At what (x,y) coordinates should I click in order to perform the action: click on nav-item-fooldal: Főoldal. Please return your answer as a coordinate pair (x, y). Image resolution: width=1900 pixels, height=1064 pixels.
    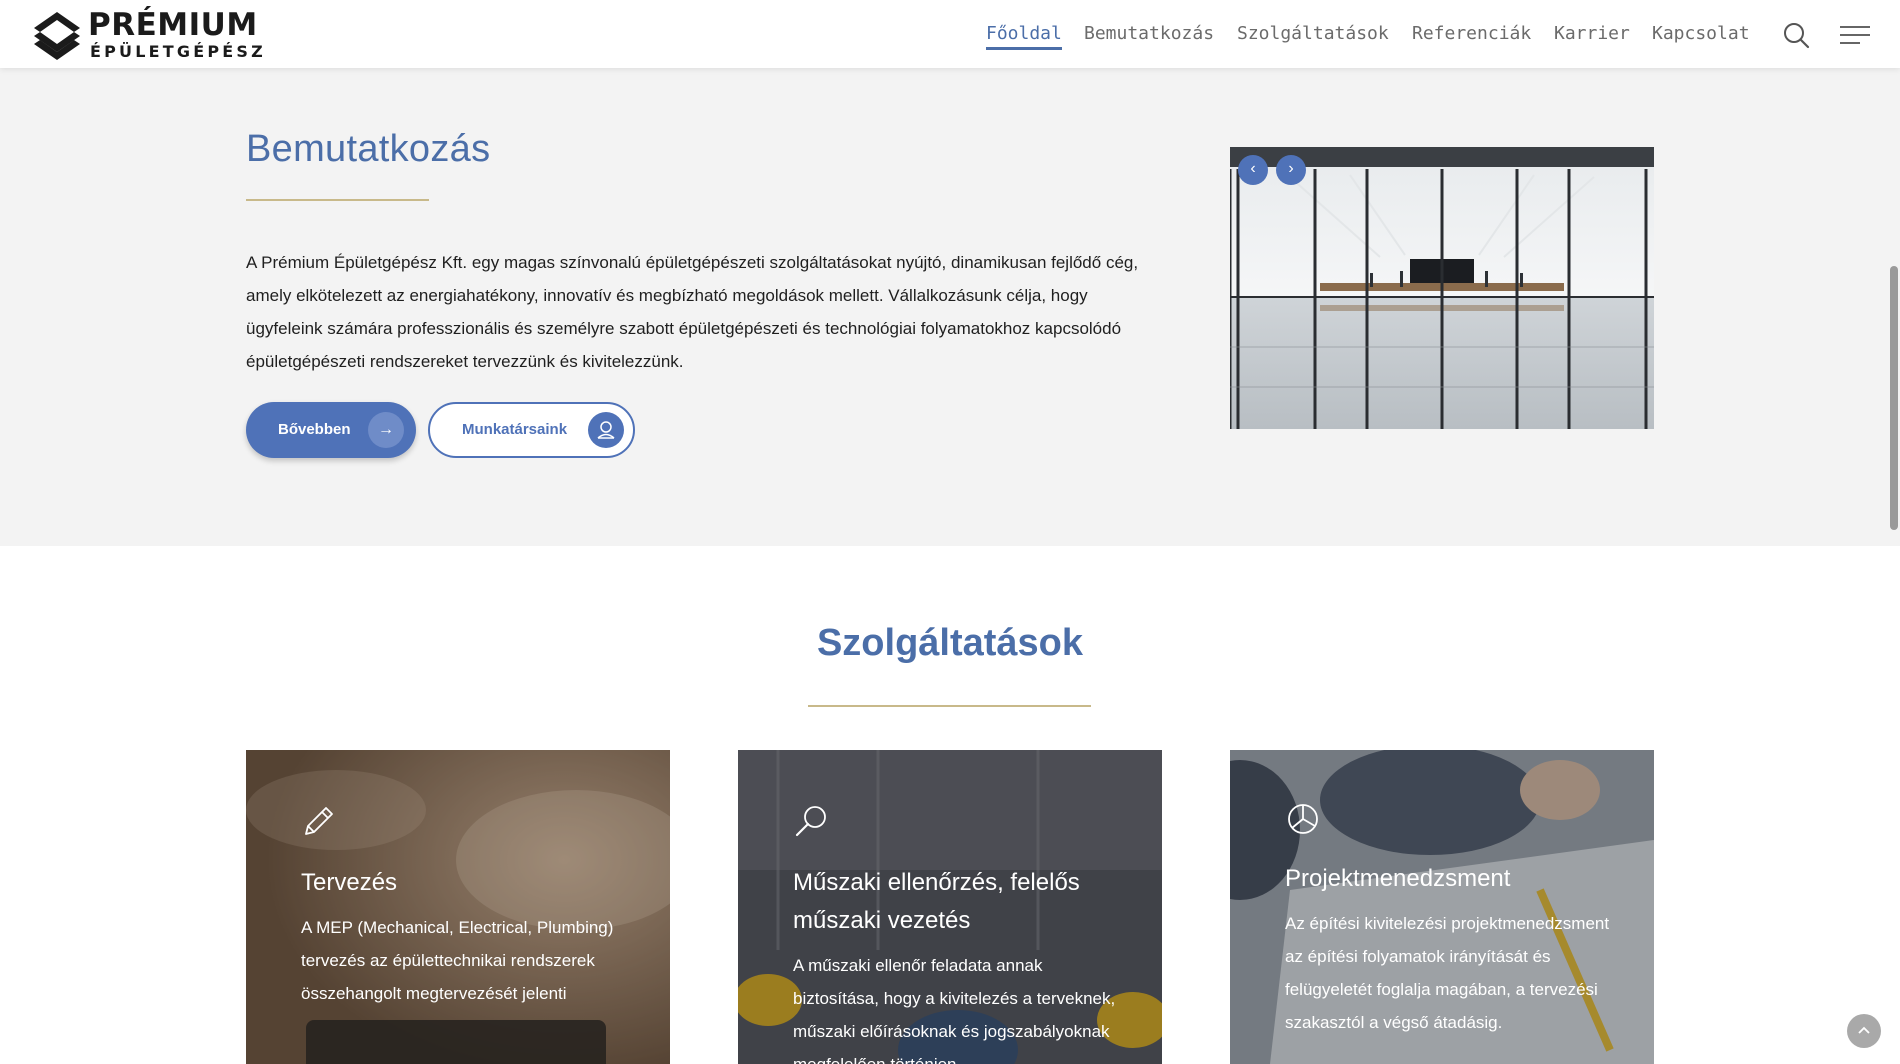
    Looking at the image, I should click on (1024, 34).